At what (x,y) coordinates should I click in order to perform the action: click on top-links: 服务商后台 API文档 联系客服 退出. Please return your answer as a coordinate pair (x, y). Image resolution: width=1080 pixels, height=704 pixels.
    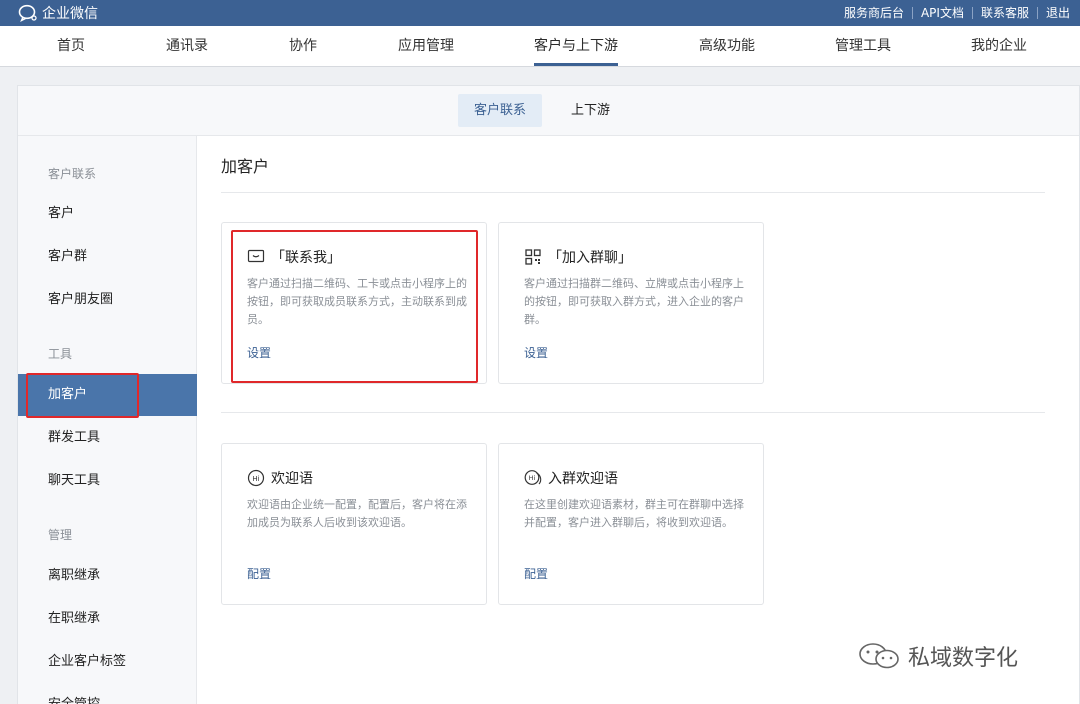
    Looking at the image, I should click on (953, 13).